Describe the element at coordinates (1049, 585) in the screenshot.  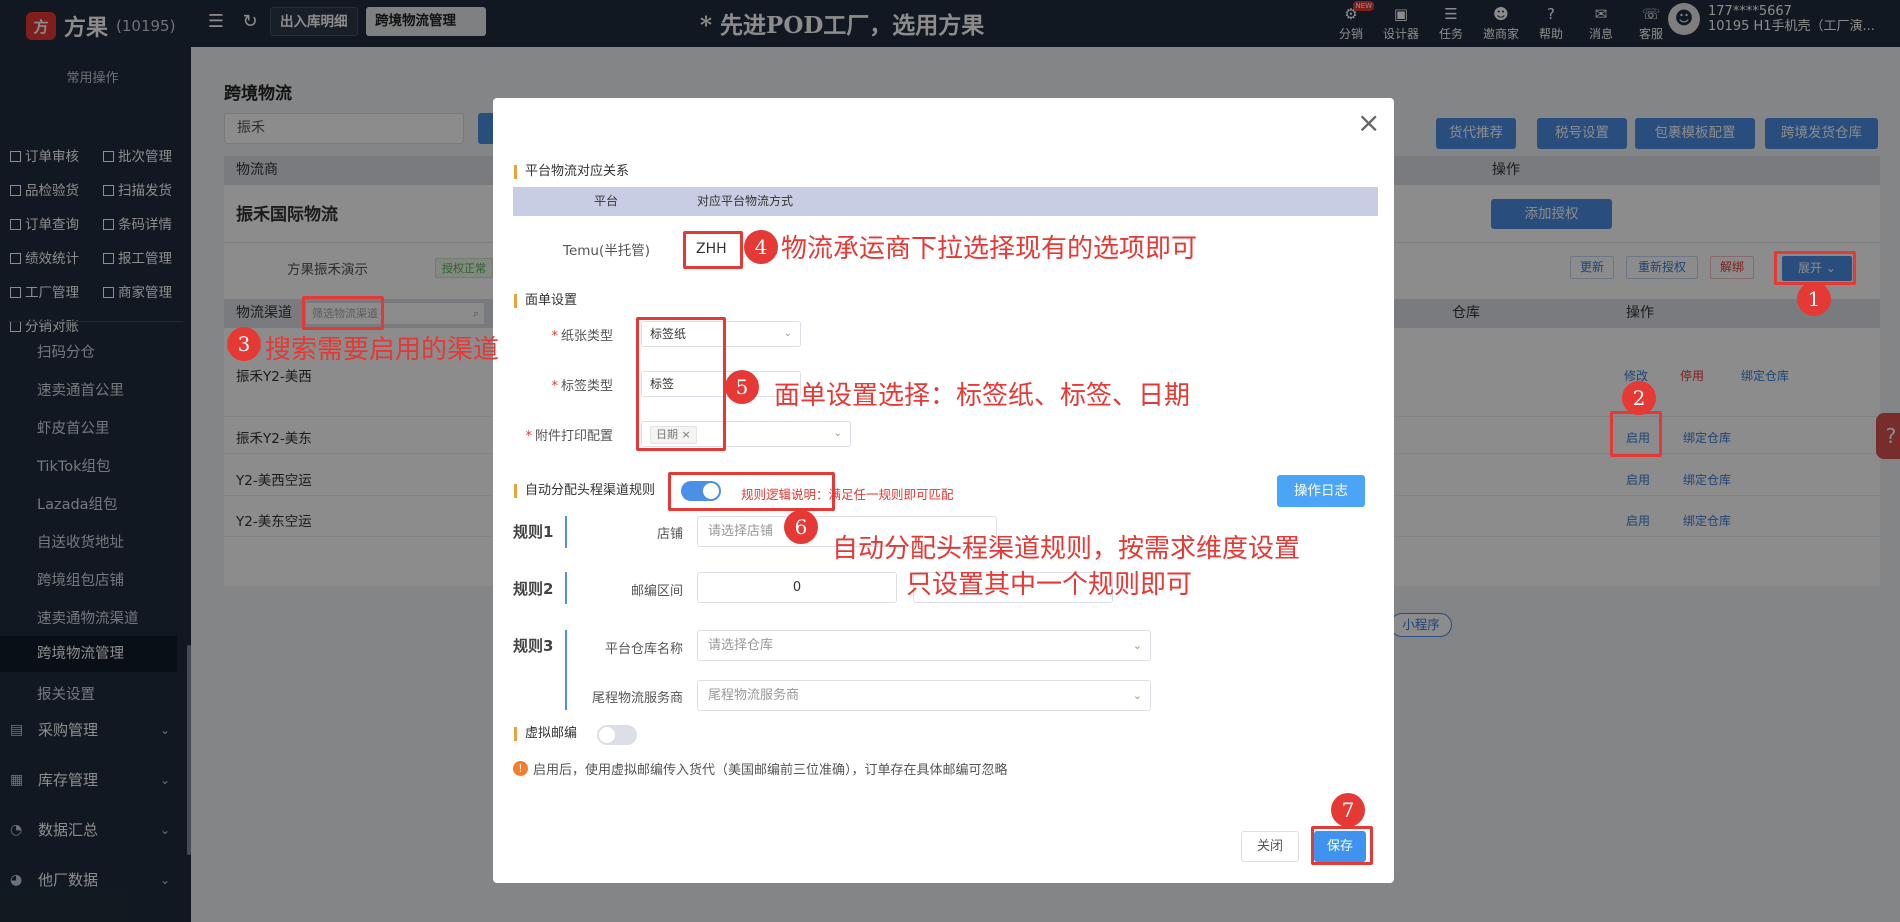
I see `step-6-text-b: 只设置其中一个规则即可` at that location.